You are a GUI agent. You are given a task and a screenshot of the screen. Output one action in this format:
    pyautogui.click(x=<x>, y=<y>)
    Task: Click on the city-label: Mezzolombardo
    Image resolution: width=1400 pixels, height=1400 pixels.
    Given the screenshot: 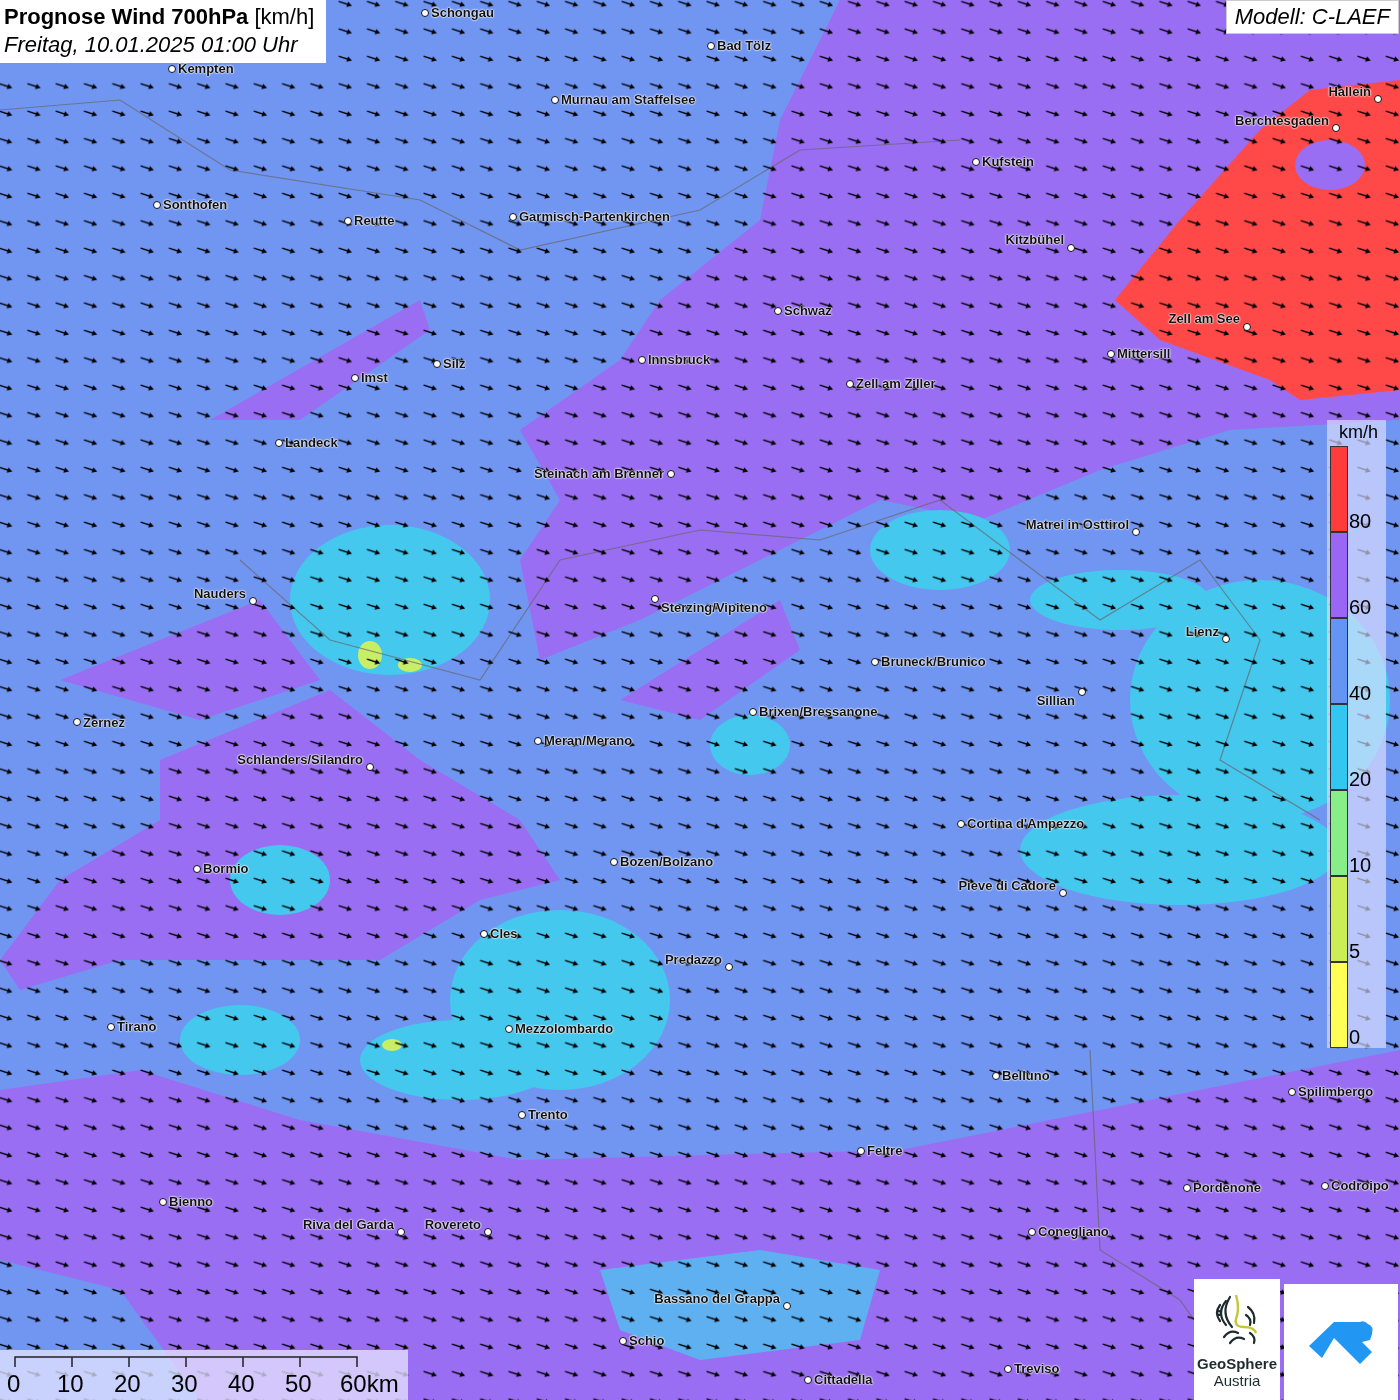 What is the action you would take?
    pyautogui.click(x=564, y=1029)
    